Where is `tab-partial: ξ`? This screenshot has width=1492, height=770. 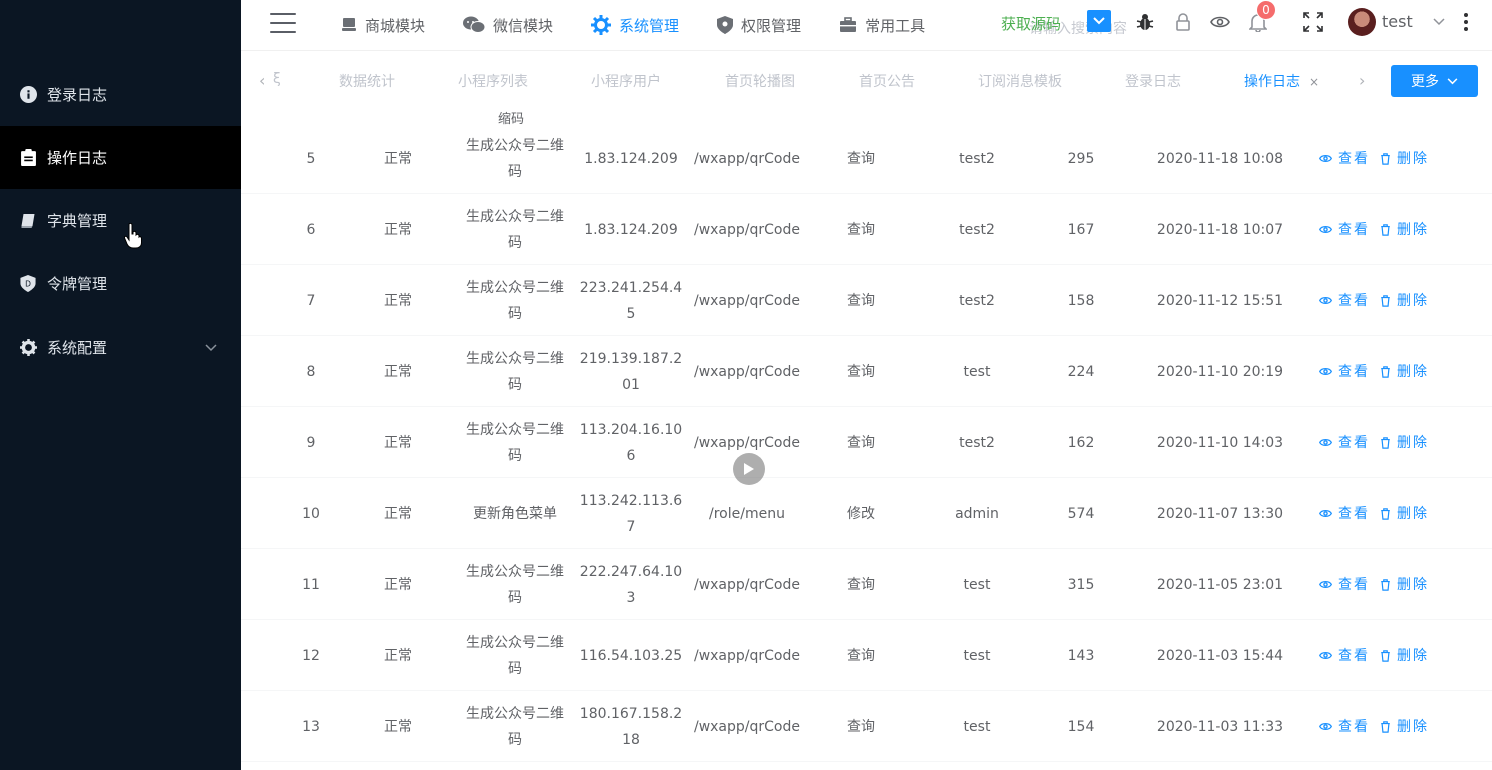
tab-partial: ξ is located at coordinates (277, 79).